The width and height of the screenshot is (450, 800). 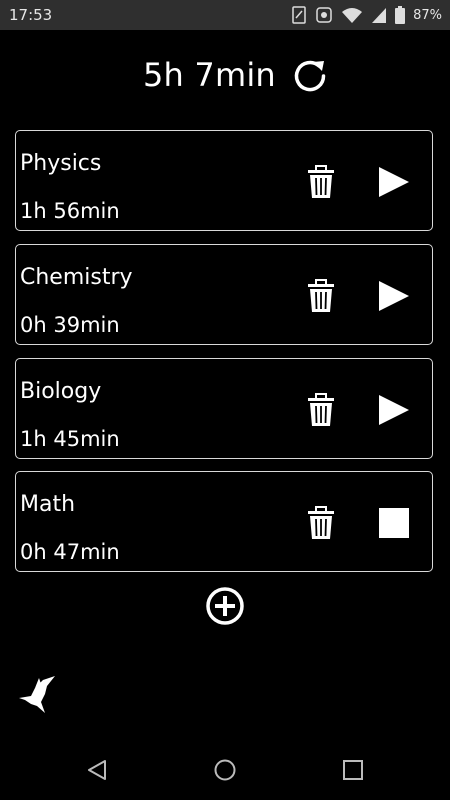 What do you see at coordinates (48, 504) in the screenshot?
I see `subject-name: Math` at bounding box center [48, 504].